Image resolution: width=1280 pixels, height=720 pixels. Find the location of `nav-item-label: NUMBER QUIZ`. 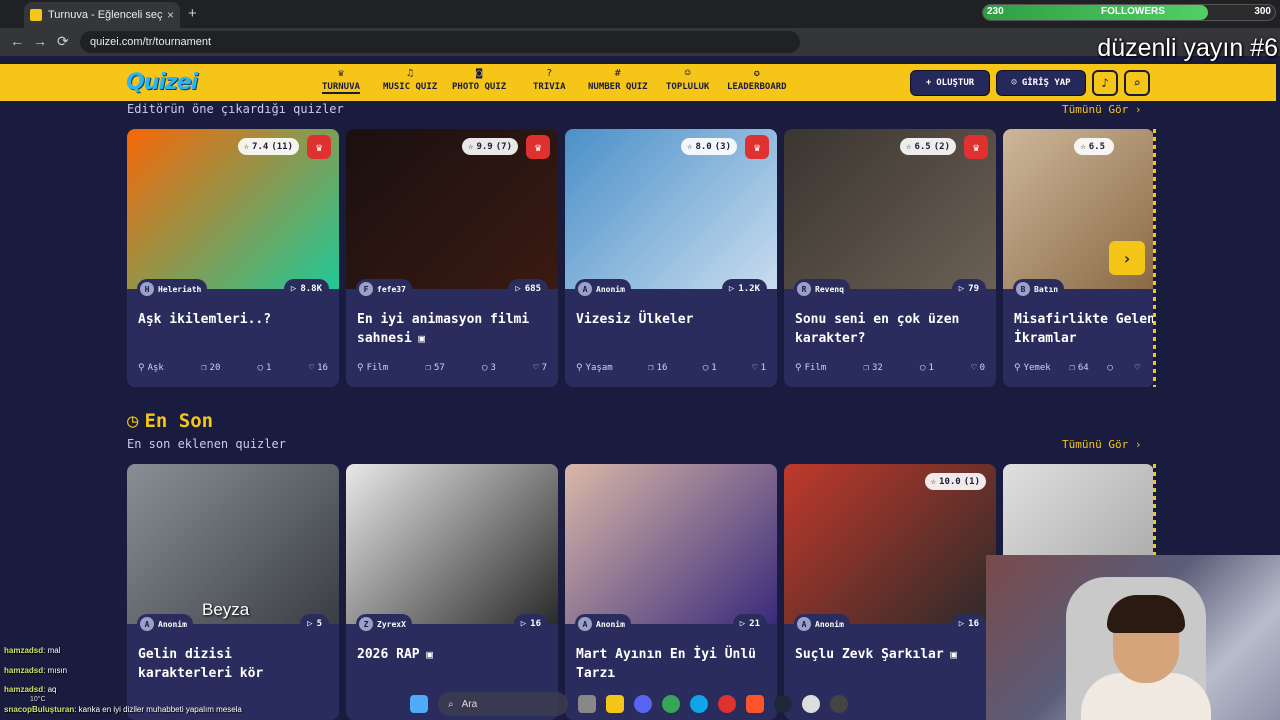

nav-item-label: NUMBER QUIZ is located at coordinates (618, 87).